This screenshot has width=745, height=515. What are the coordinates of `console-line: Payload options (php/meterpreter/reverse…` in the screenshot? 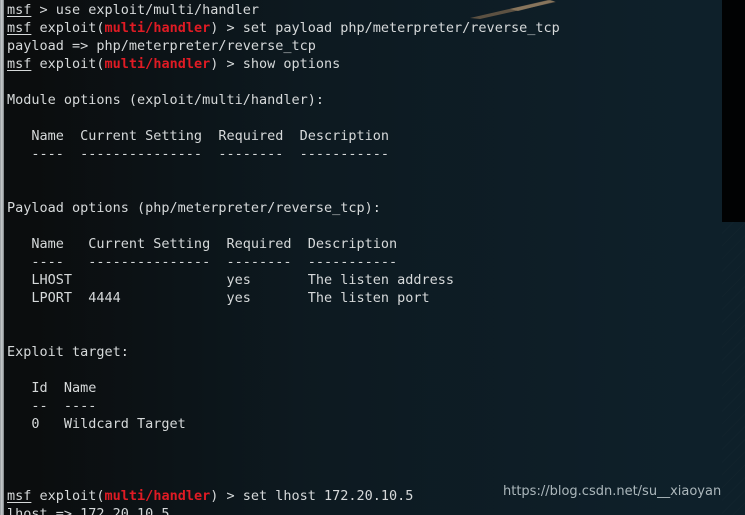 It's located at (376, 208).